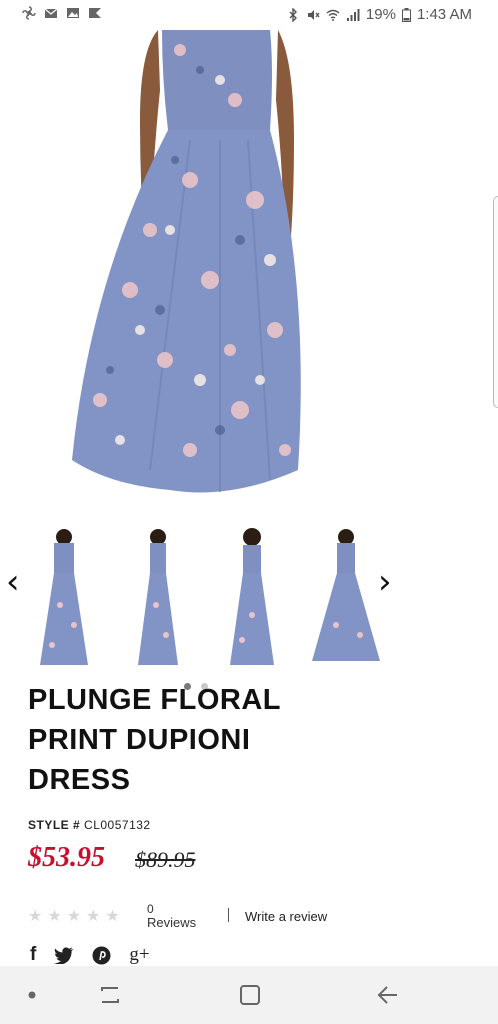 Image resolution: width=498 pixels, height=1024 pixels. I want to click on status-bar: 19% 1:43 AM, so click(249, 15).